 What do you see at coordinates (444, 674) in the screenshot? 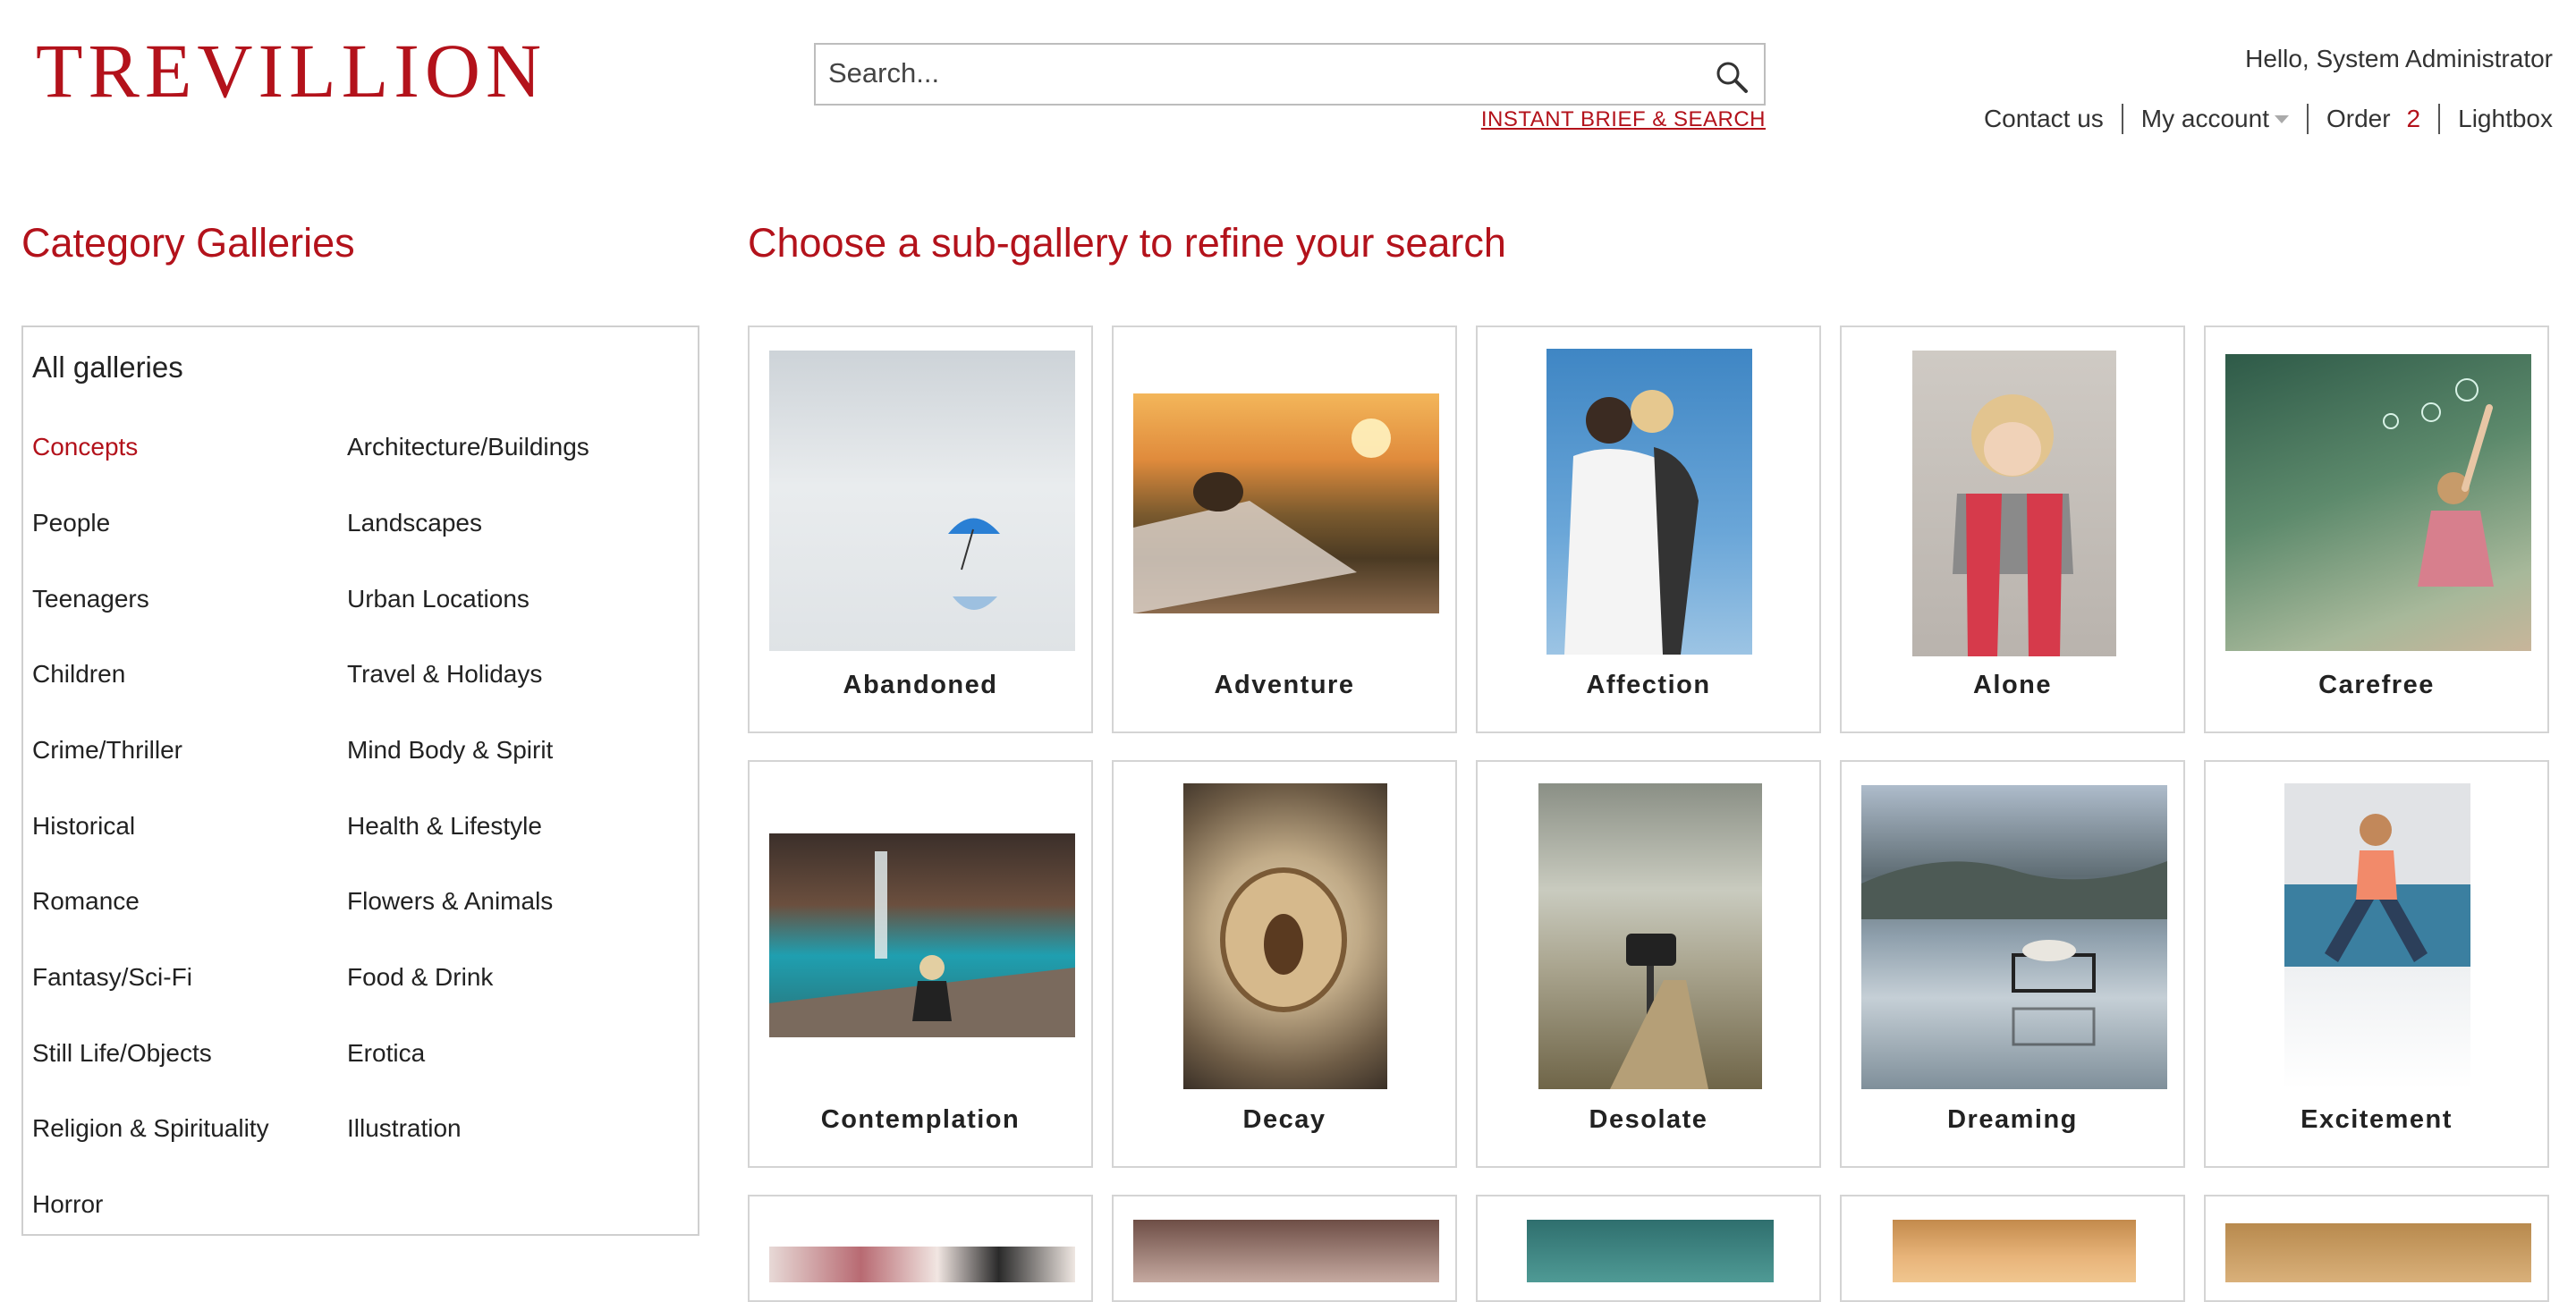
I see `category-travel: Travel & Holidays` at bounding box center [444, 674].